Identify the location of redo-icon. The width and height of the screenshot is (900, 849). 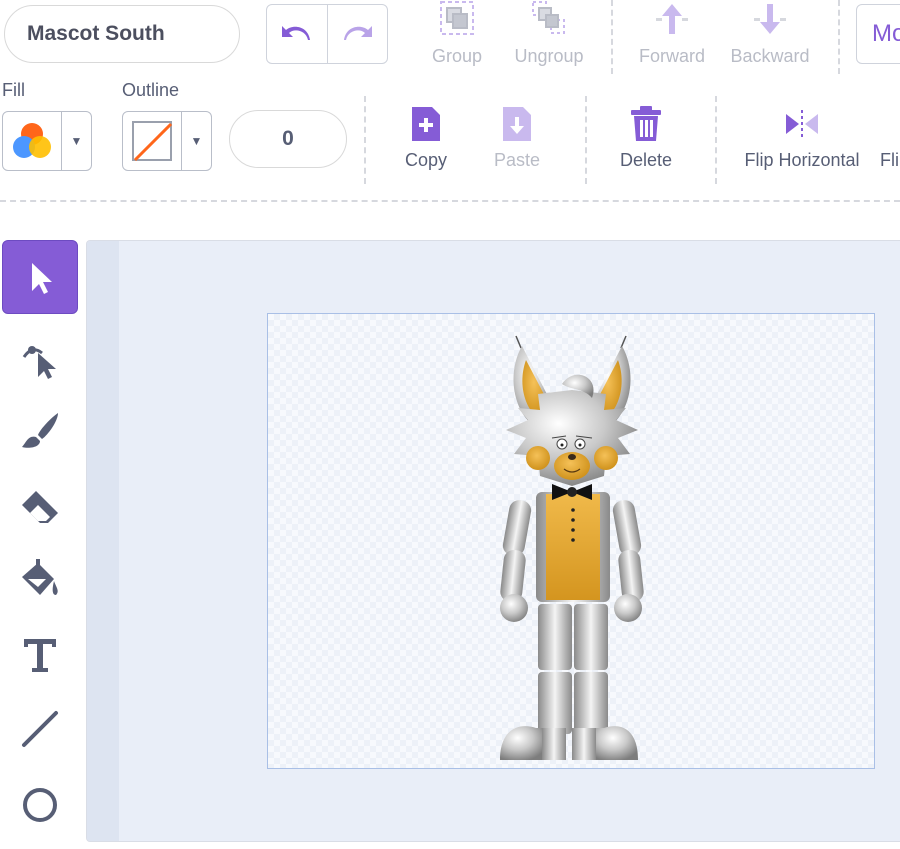
(358, 33).